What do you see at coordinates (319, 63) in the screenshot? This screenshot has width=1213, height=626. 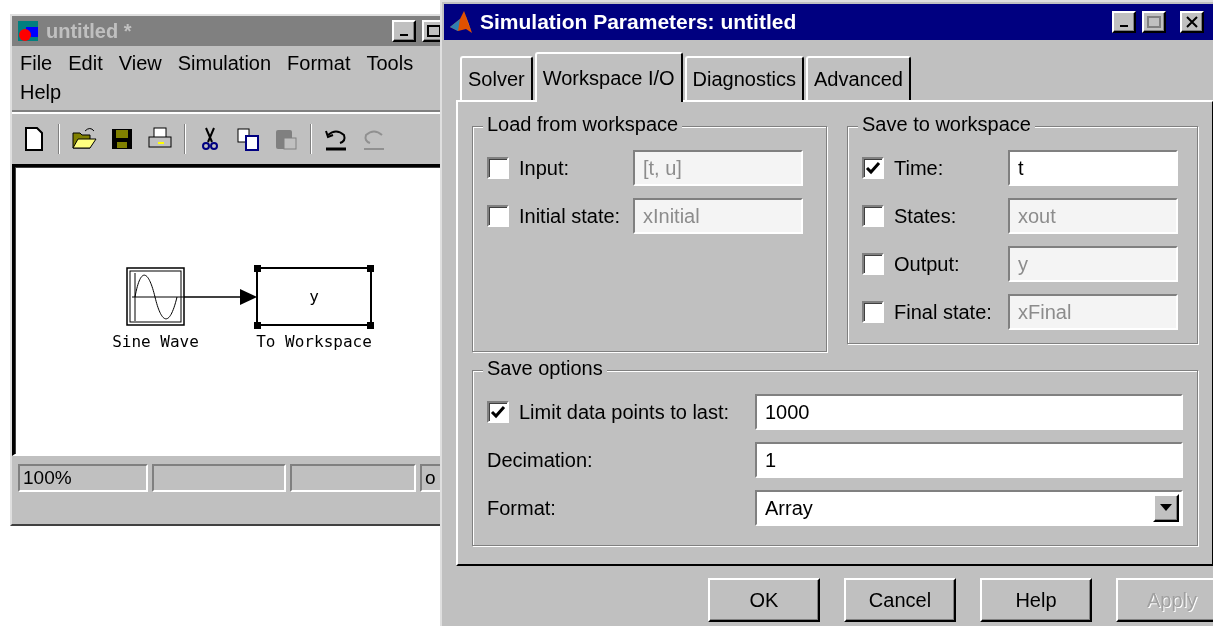 I see `menu-item: Format` at bounding box center [319, 63].